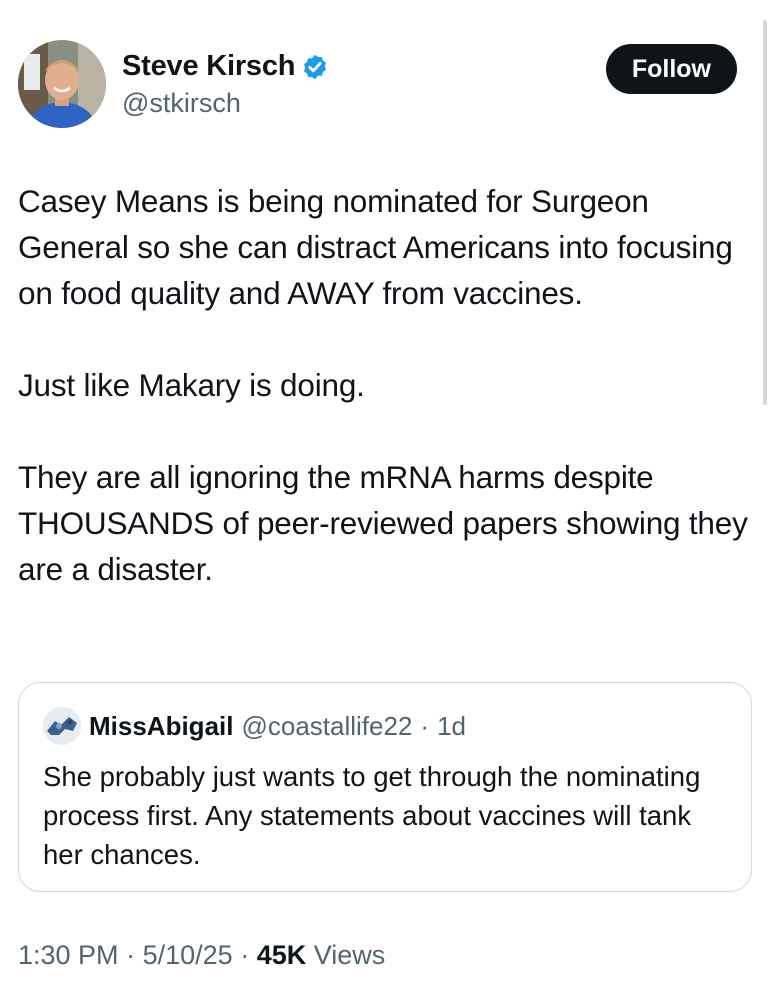  Describe the element at coordinates (209, 66) in the screenshot. I see `author-name: Steve Kirsch` at that location.